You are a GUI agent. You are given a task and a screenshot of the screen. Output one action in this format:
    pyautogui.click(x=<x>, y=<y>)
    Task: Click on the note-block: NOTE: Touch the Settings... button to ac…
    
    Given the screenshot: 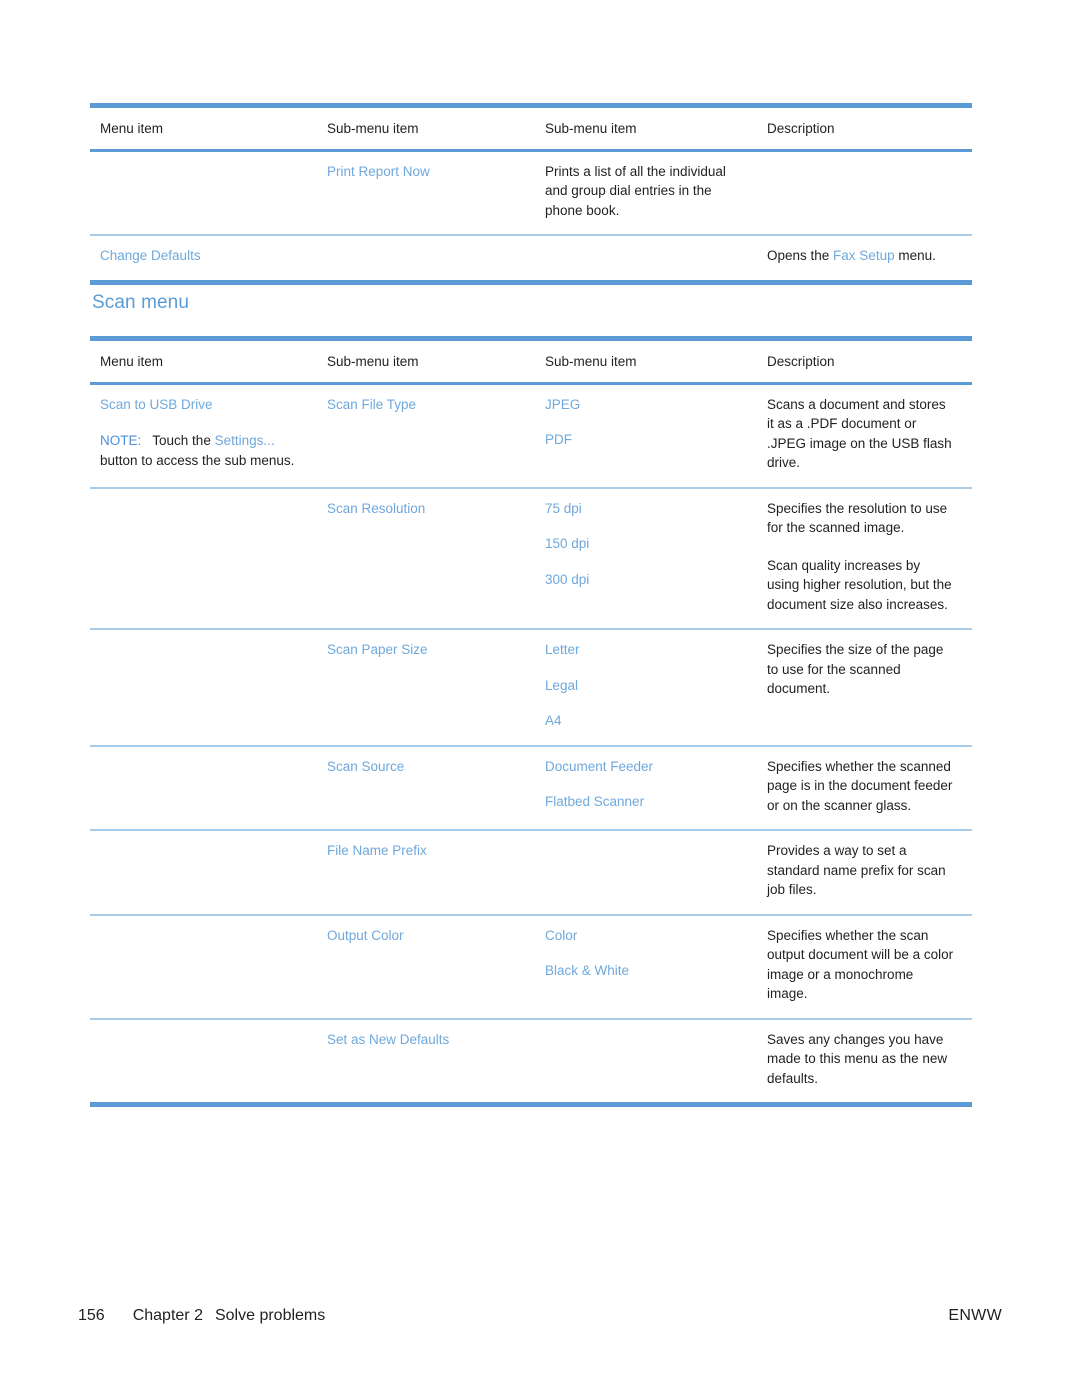 What is the action you would take?
    pyautogui.click(x=197, y=450)
    